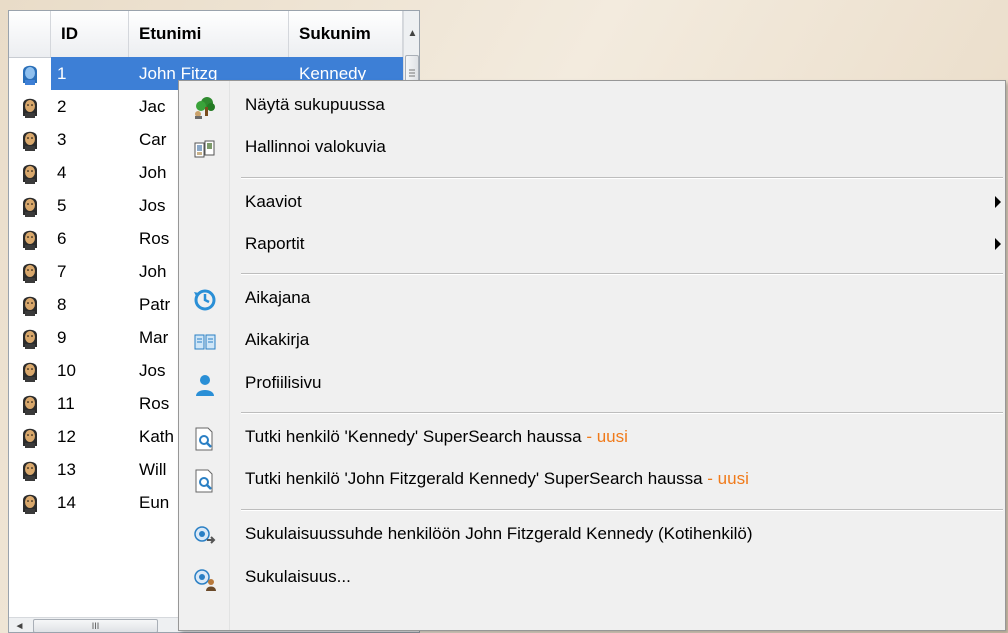 Image resolution: width=1008 pixels, height=633 pixels. I want to click on cell-id: 2, so click(62, 106).